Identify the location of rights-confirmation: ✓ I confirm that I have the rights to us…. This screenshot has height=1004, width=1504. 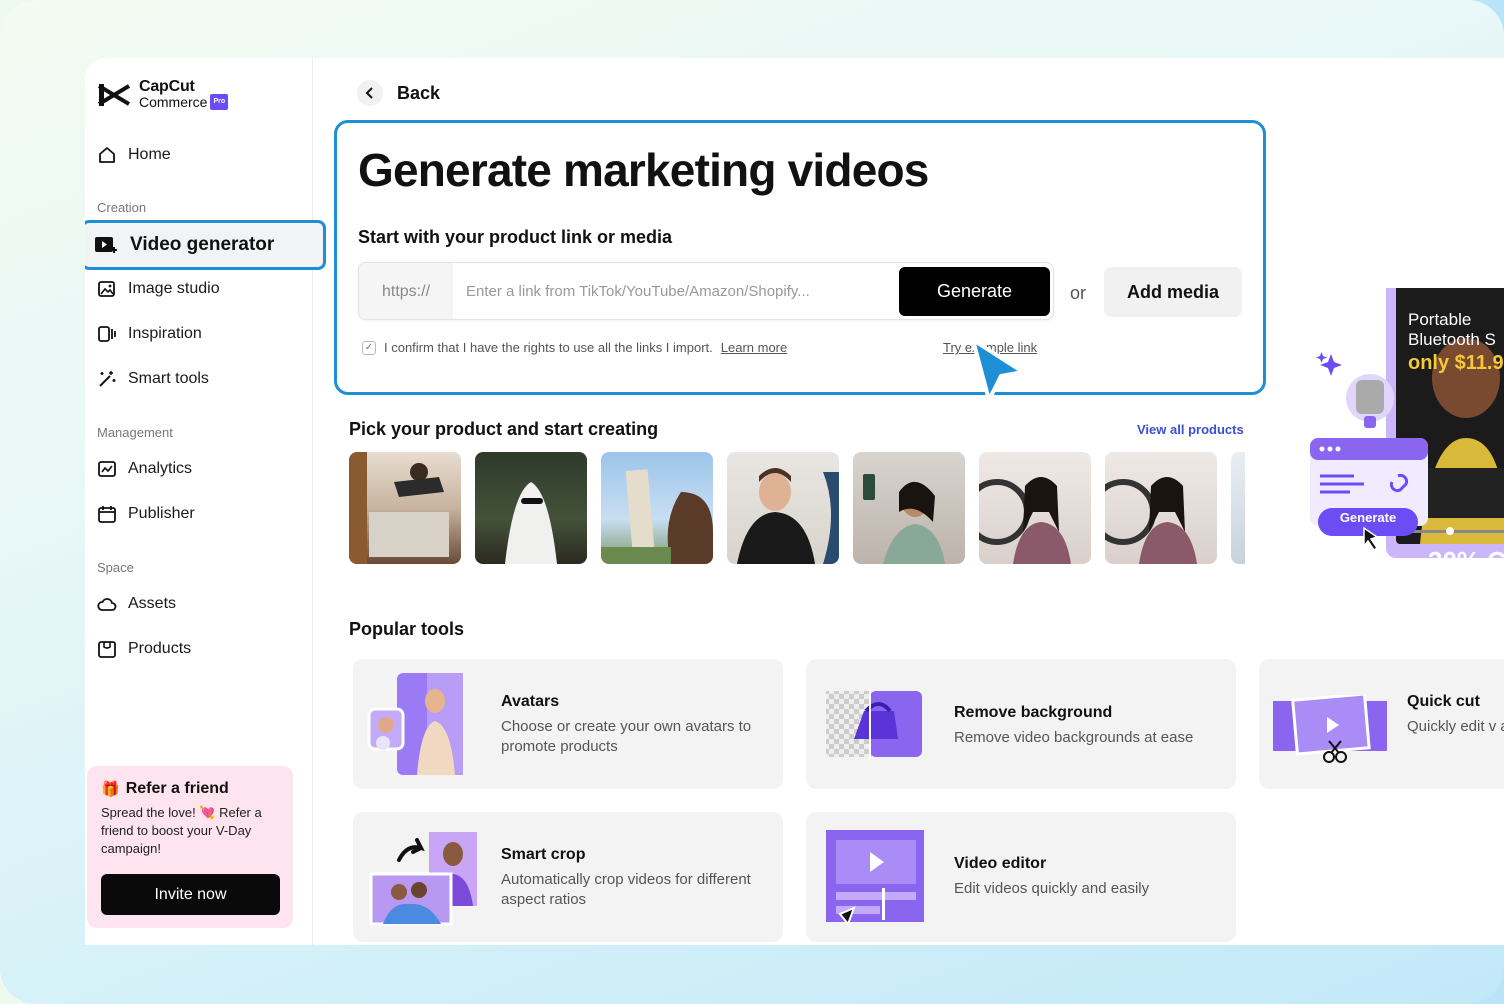
(574, 347).